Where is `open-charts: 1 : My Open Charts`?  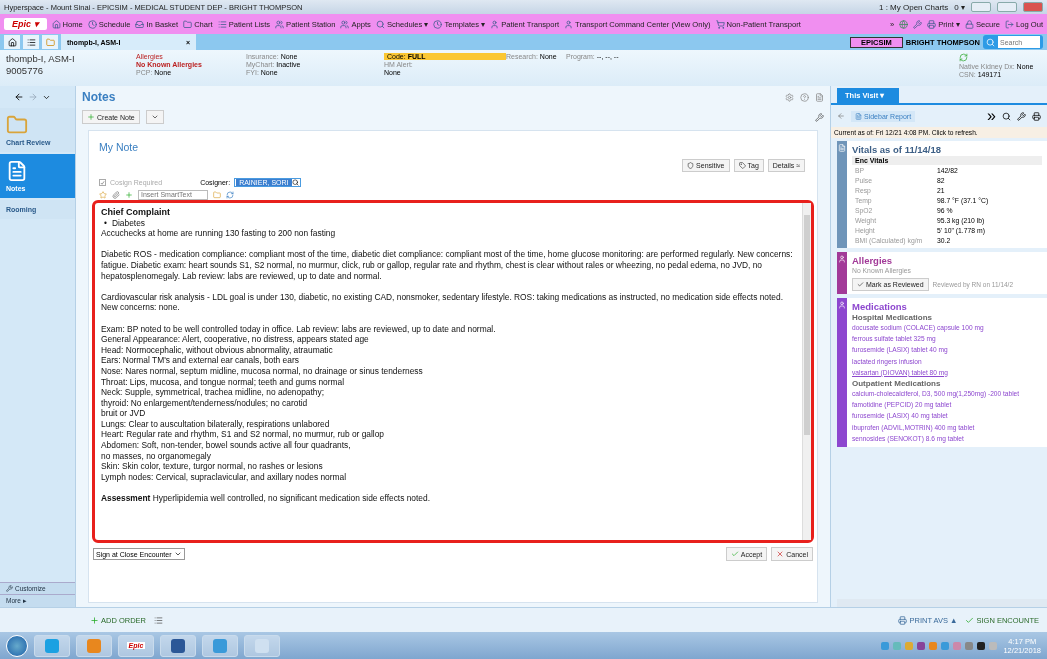 open-charts: 1 : My Open Charts is located at coordinates (913, 7).